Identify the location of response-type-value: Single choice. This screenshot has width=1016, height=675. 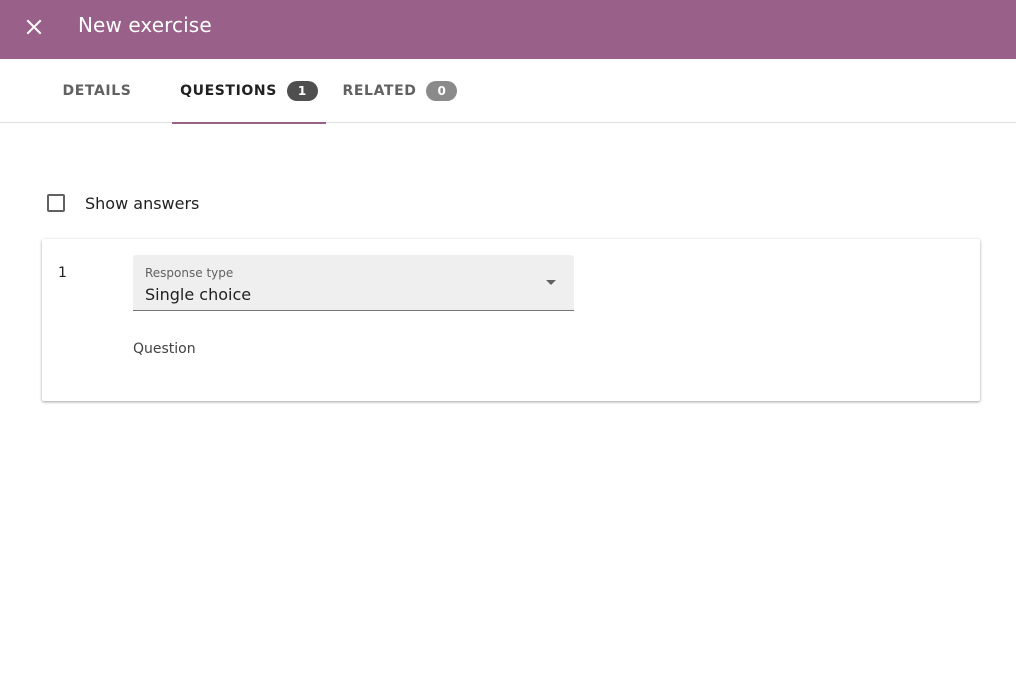
(198, 294).